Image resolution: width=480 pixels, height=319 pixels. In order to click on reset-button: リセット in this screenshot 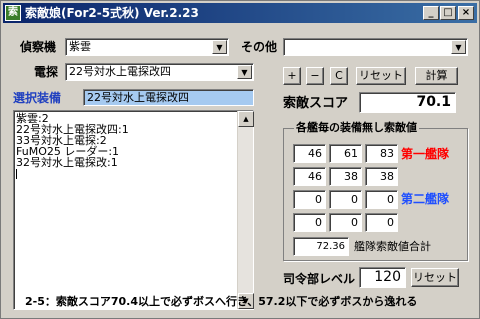, I will do `click(381, 76)`.